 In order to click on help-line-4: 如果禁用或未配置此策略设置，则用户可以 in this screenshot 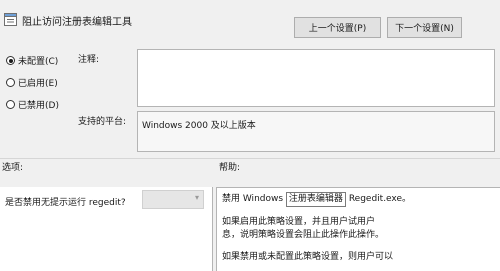, I will do `click(308, 257)`.